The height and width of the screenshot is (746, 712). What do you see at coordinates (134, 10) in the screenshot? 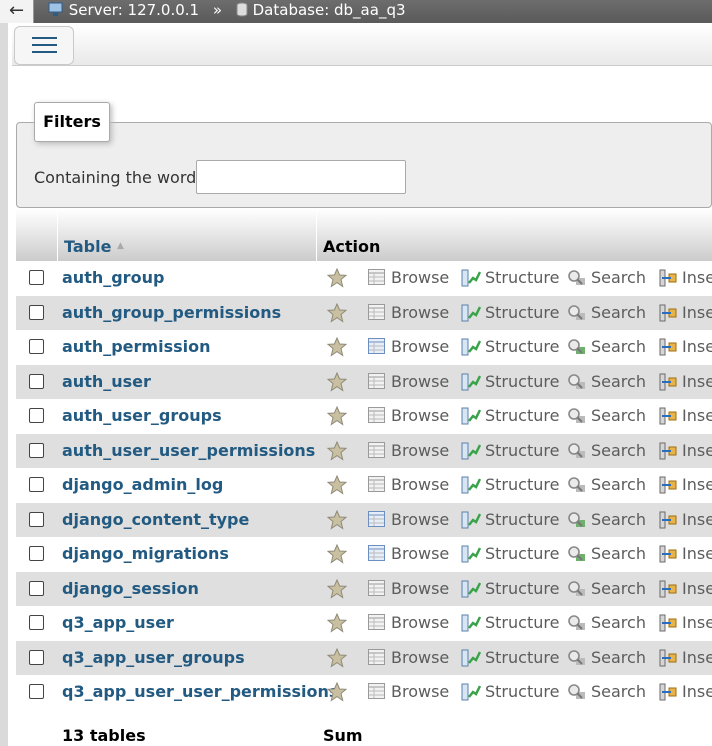
I see `breadcrumb-server-link: Server: 127.0.0.1` at bounding box center [134, 10].